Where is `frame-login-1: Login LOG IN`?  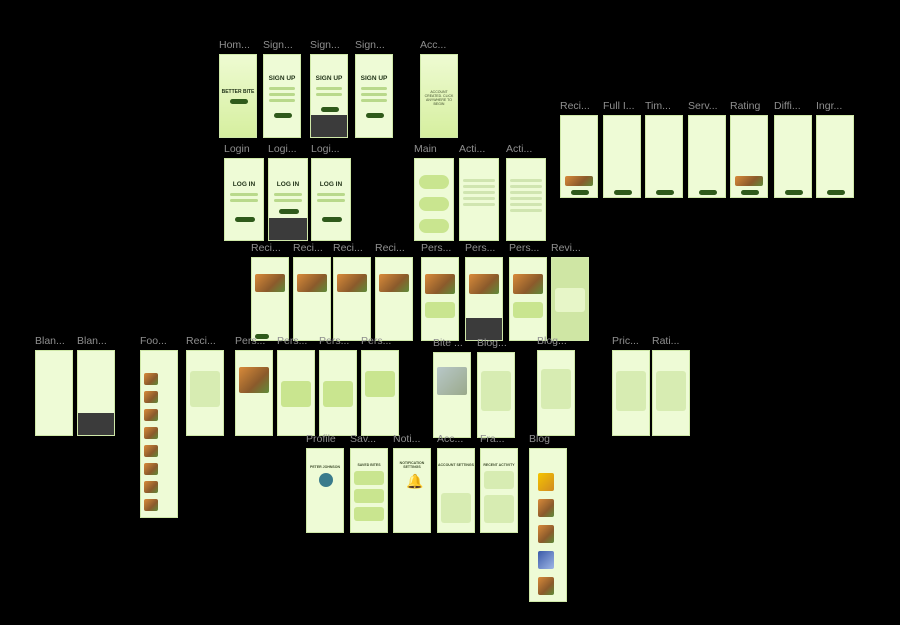
frame-login-1: Login LOG IN is located at coordinates (244, 192).